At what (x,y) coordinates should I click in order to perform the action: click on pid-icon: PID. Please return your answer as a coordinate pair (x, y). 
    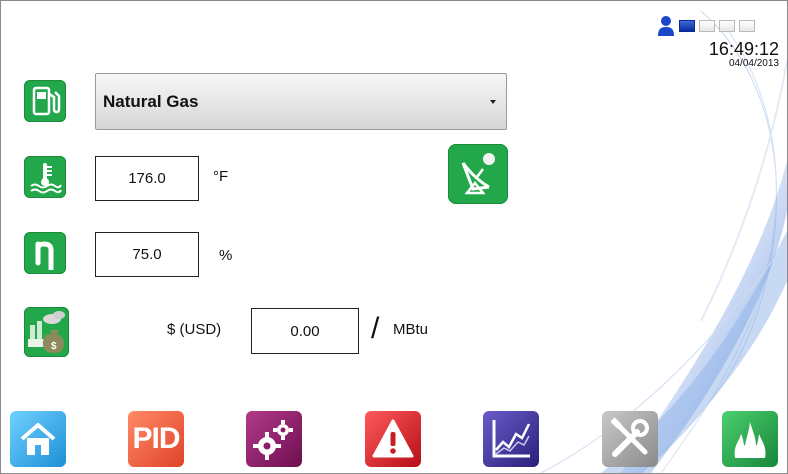
    Looking at the image, I should click on (156, 438).